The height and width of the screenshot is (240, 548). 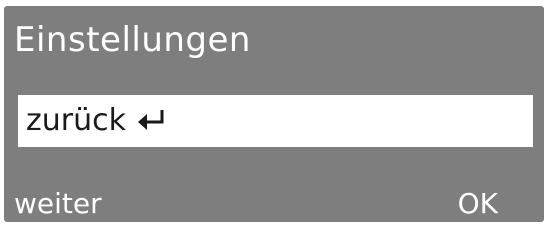 What do you see at coordinates (76, 120) in the screenshot?
I see `menu-item-label: zurück` at bounding box center [76, 120].